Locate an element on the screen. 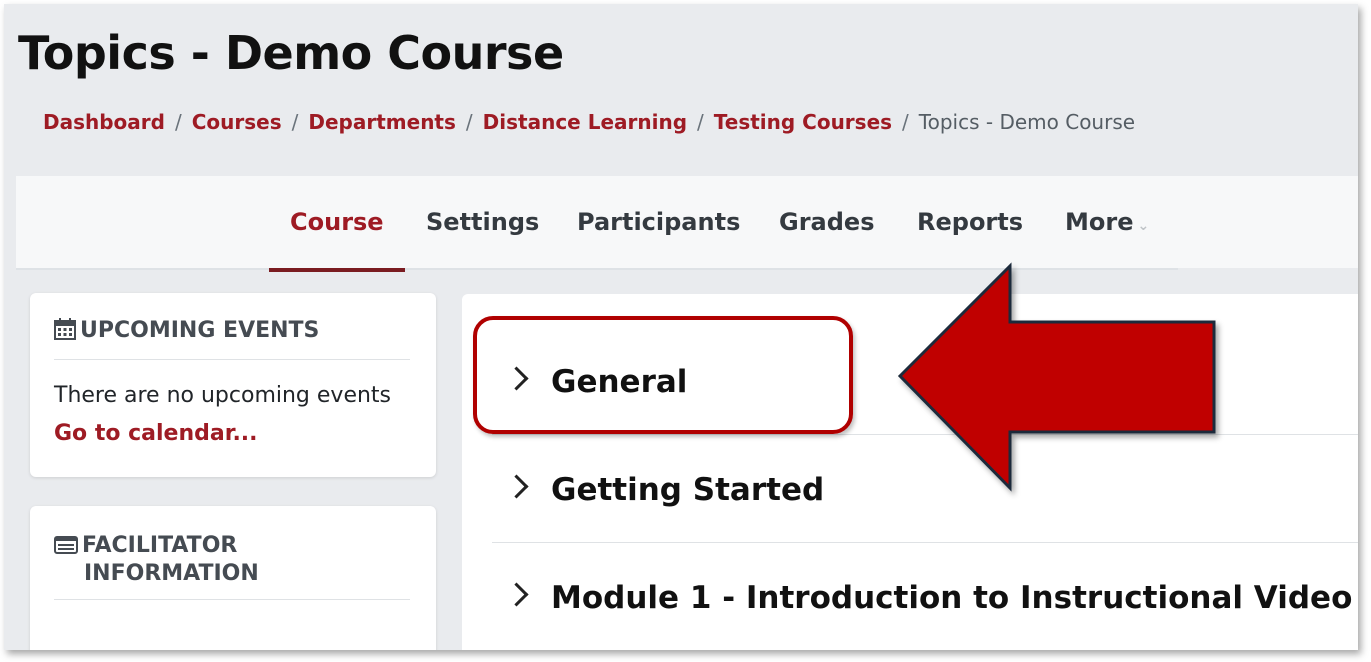  tab-participants: Participants is located at coordinates (658, 222).